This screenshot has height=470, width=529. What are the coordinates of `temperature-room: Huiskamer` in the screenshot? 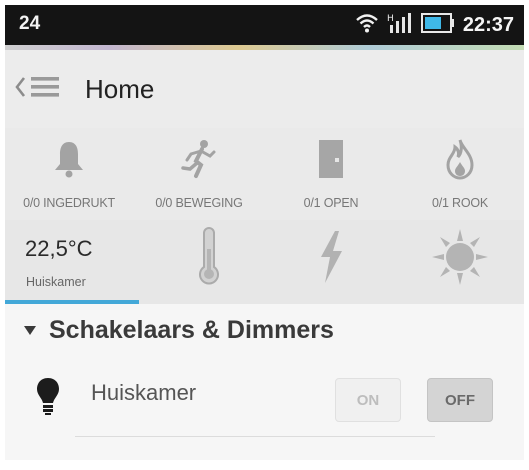 It's located at (56, 282).